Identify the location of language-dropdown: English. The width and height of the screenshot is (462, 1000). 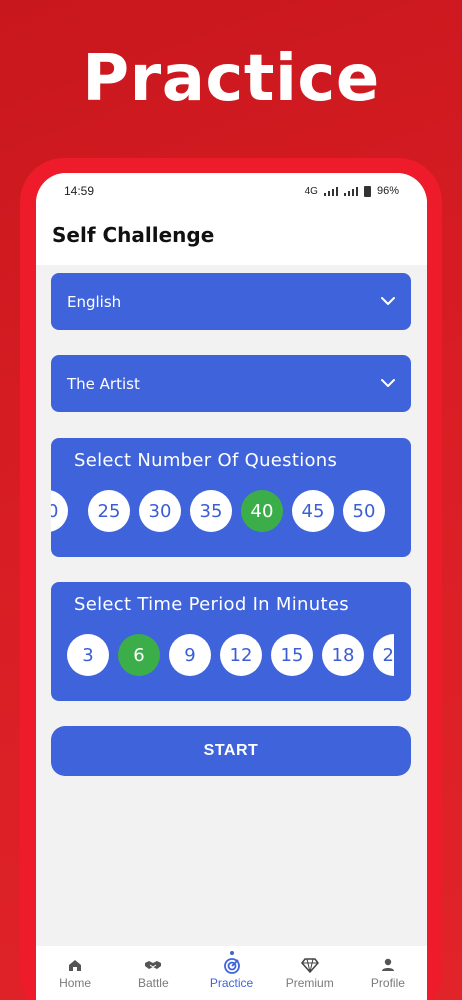
(231, 301).